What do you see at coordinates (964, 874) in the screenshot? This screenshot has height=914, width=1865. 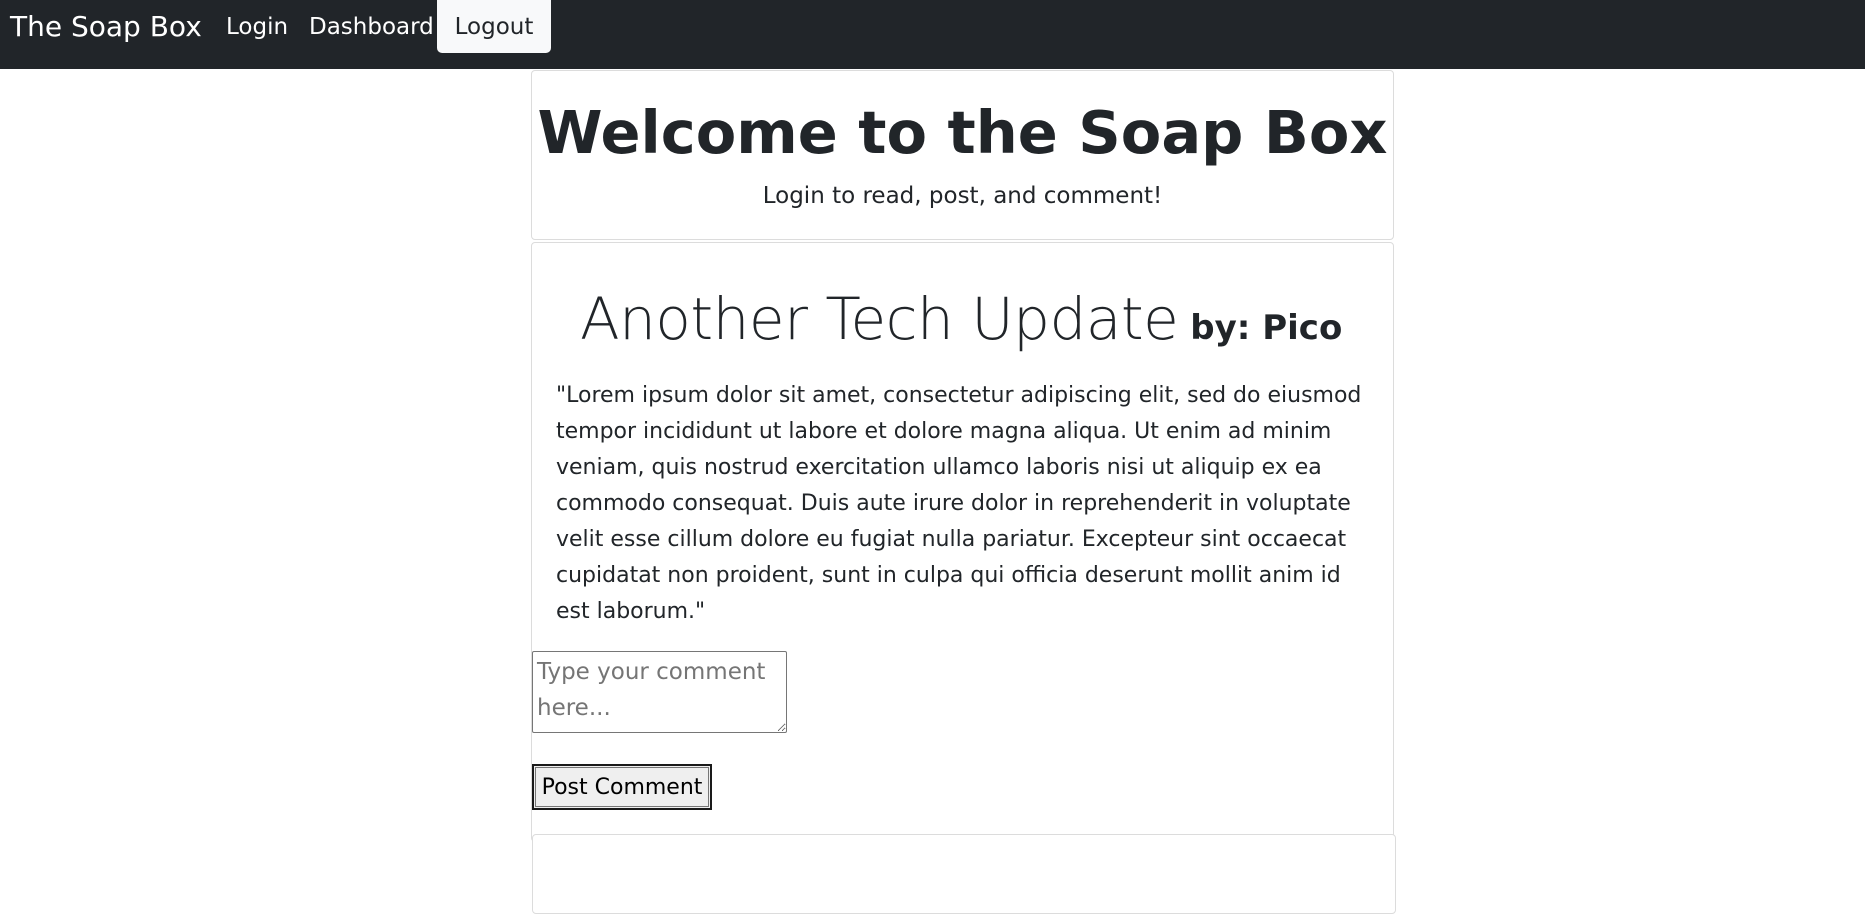 I see `next-post-card` at bounding box center [964, 874].